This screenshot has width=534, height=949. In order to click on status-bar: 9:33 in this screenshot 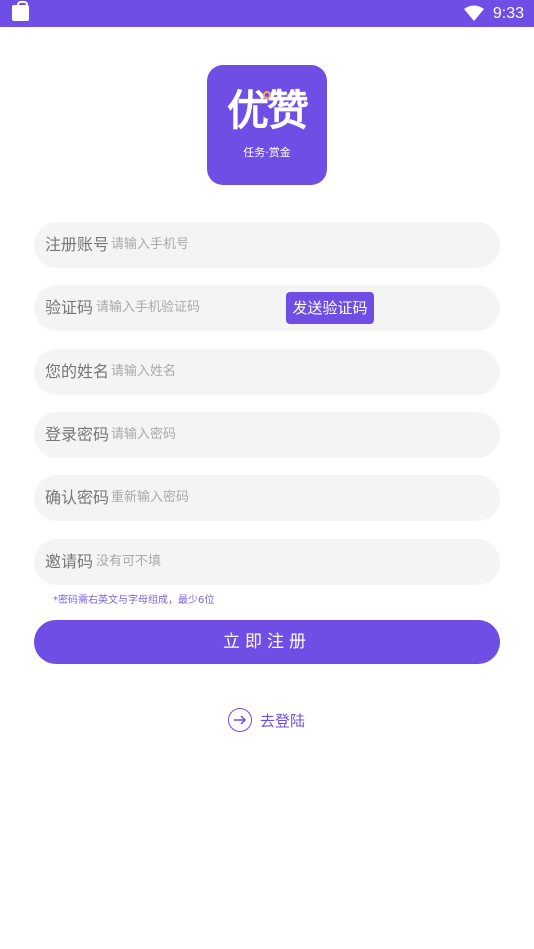, I will do `click(267, 13)`.